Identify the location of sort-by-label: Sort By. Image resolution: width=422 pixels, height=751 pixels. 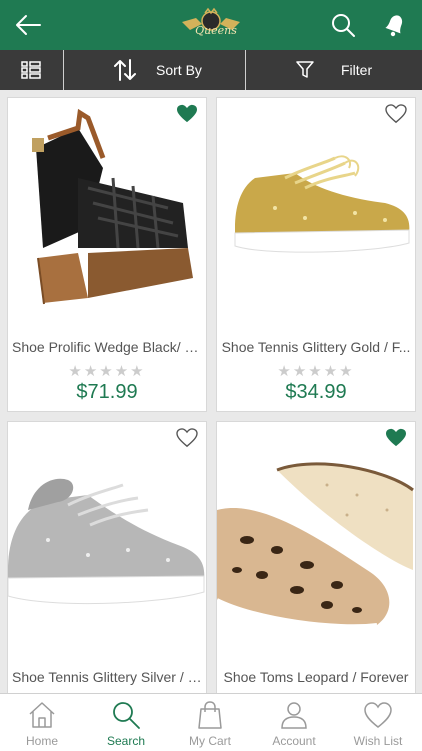
(179, 70).